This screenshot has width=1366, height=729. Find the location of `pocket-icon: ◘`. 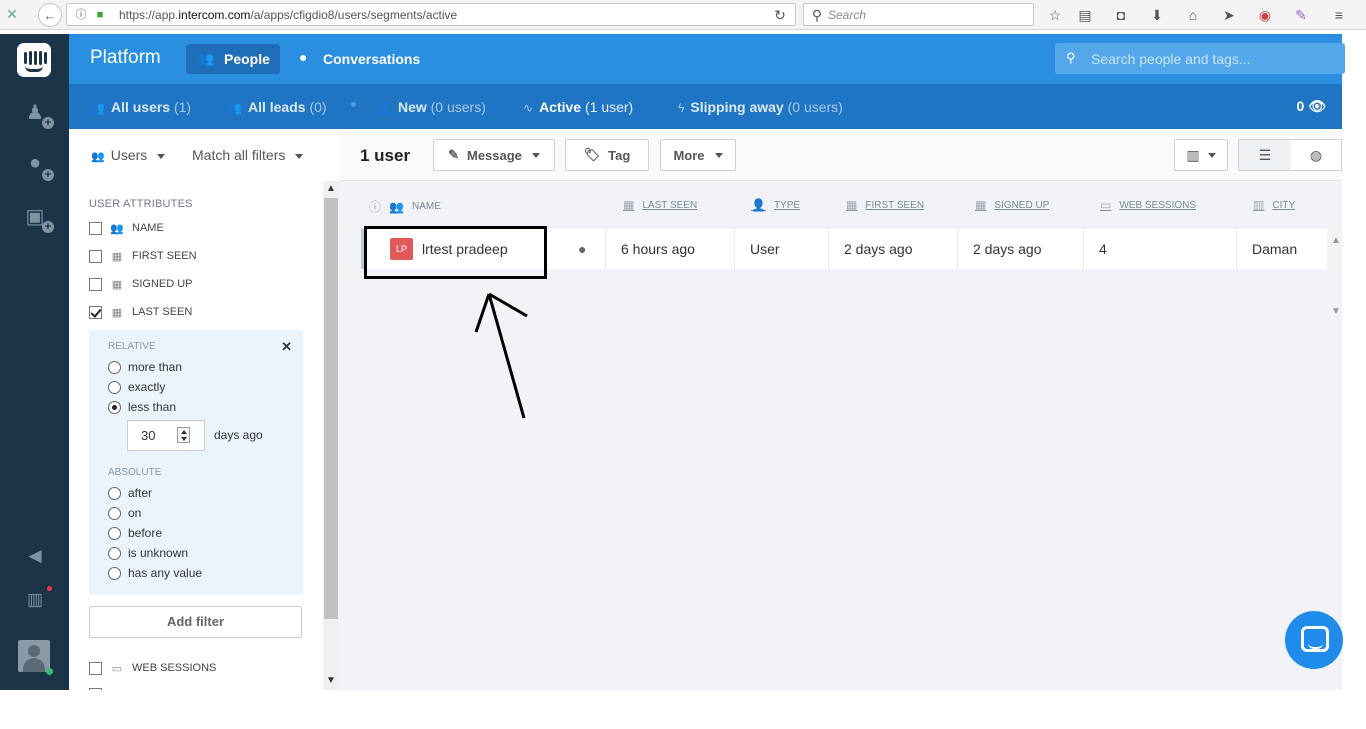

pocket-icon: ◘ is located at coordinates (1121, 15).